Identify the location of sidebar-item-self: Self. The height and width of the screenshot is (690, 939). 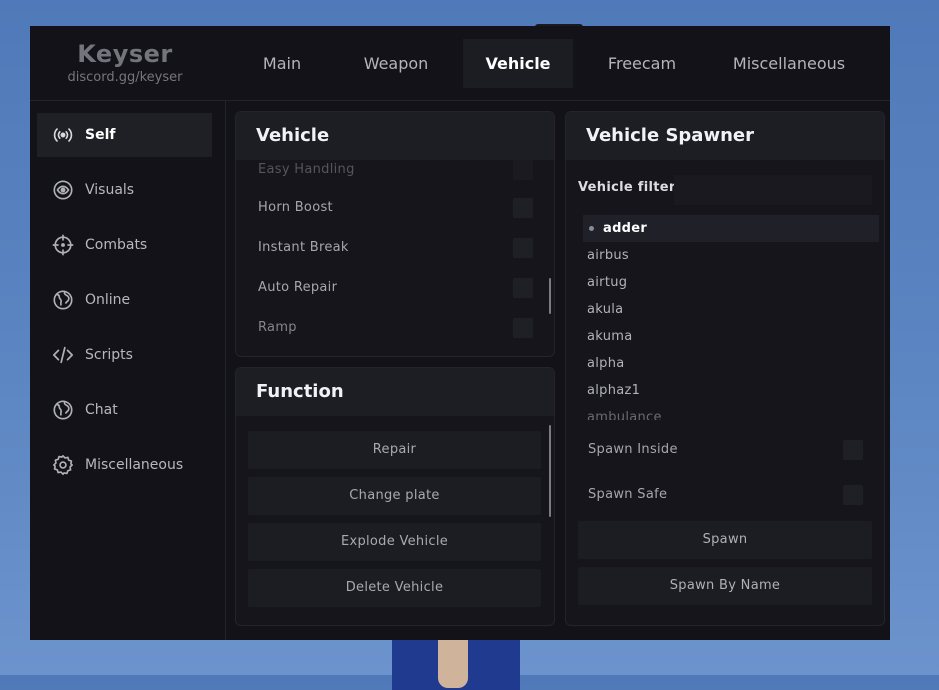
(124, 135).